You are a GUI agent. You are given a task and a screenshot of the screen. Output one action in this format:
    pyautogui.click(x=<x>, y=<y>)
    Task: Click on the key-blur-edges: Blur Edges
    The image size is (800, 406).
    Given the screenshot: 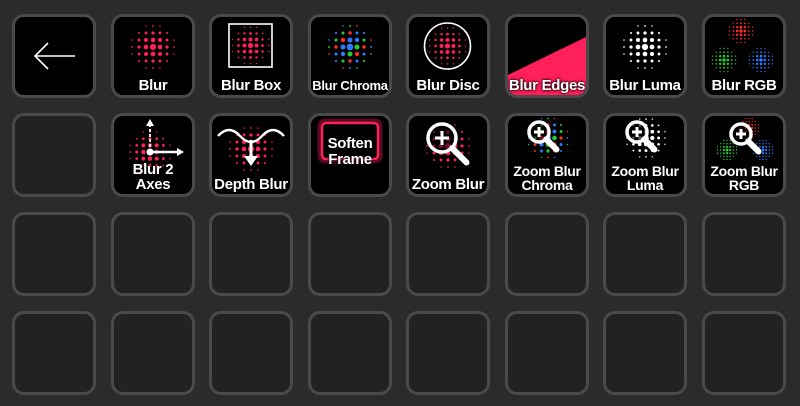 What is the action you would take?
    pyautogui.click(x=547, y=56)
    